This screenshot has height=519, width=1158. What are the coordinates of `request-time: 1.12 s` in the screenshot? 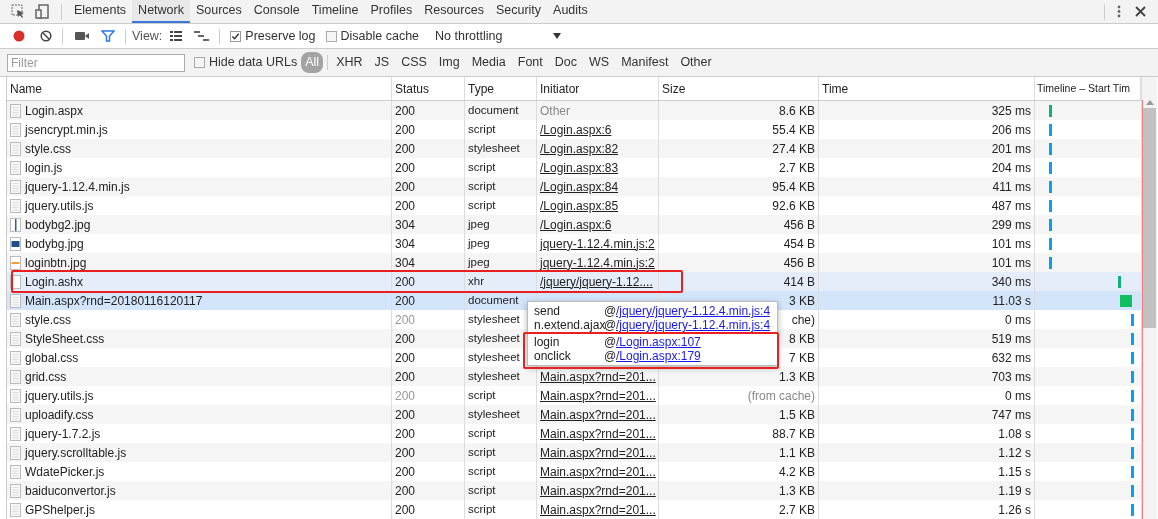 It's located at (1014, 453).